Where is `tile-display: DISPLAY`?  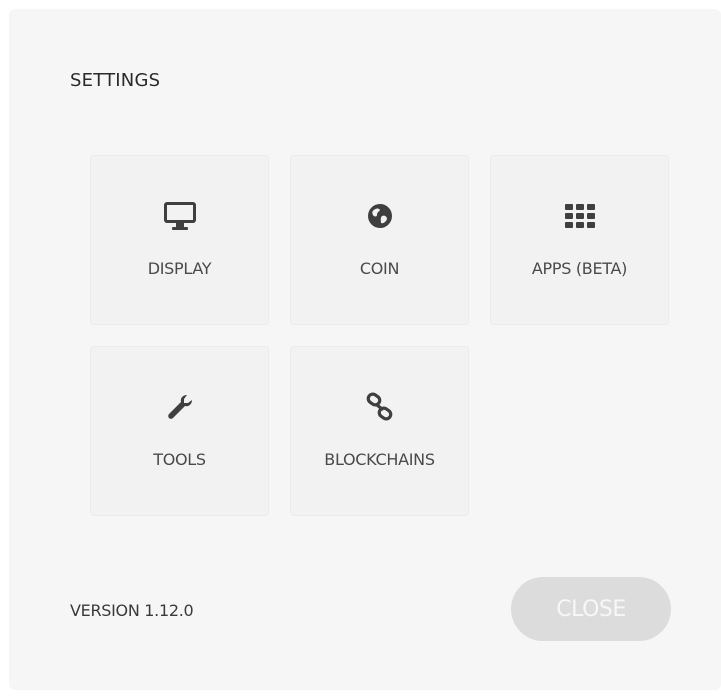
tile-display: DISPLAY is located at coordinates (179, 240).